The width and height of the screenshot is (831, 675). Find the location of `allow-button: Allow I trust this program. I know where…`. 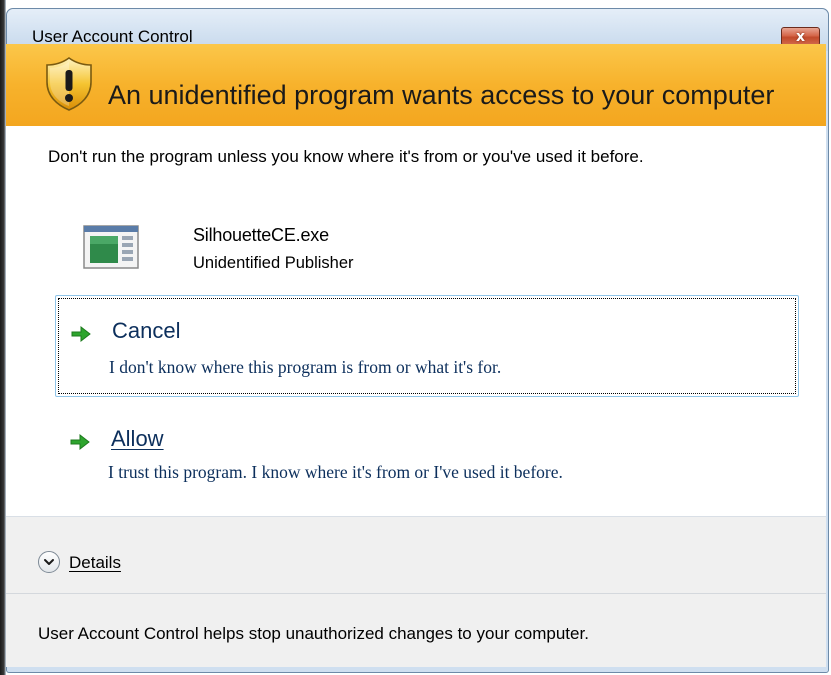

allow-button: Allow I trust this program. I know where… is located at coordinates (427, 454).